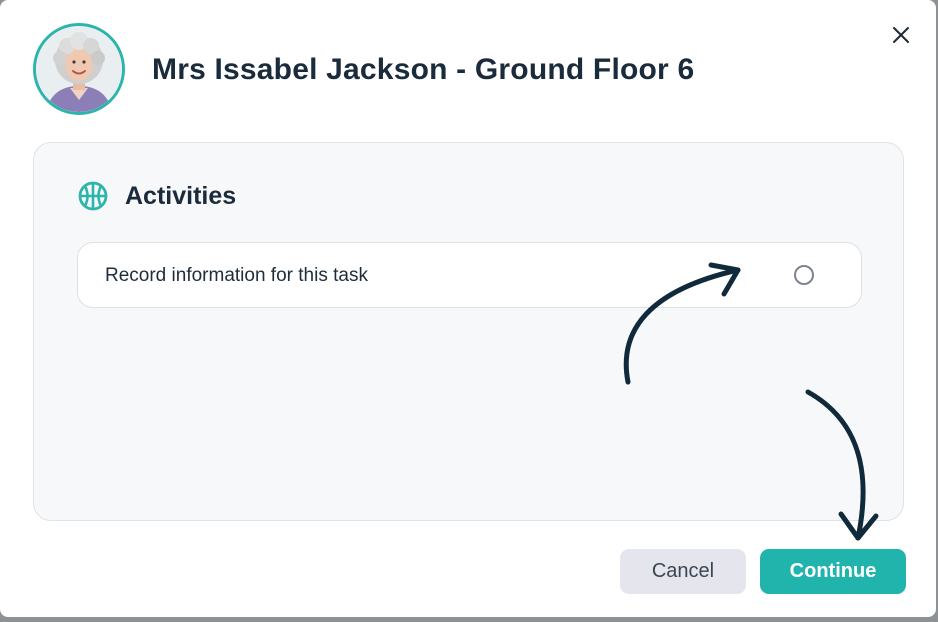 Image resolution: width=938 pixels, height=622 pixels. Describe the element at coordinates (423, 69) in the screenshot. I see `modal-title: Mrs Issabel Jackson - Ground Floor 6` at that location.